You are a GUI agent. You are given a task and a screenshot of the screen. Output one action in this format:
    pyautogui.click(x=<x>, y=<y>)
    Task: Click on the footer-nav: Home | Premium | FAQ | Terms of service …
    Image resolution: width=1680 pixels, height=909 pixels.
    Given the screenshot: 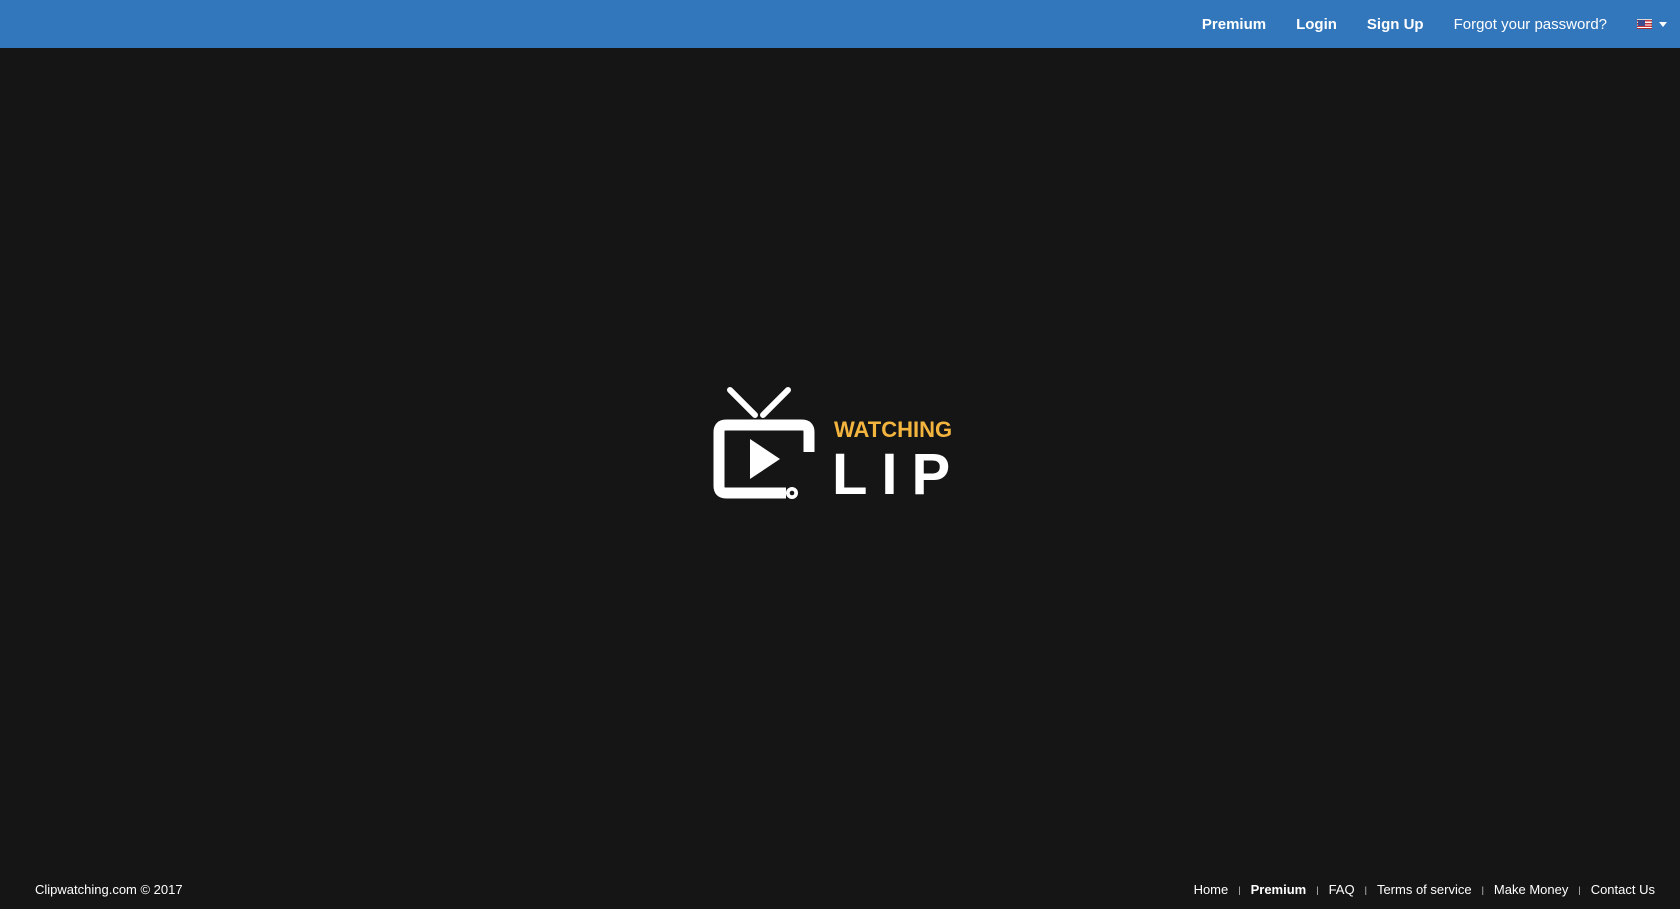 What is the action you would take?
    pyautogui.click(x=1424, y=889)
    